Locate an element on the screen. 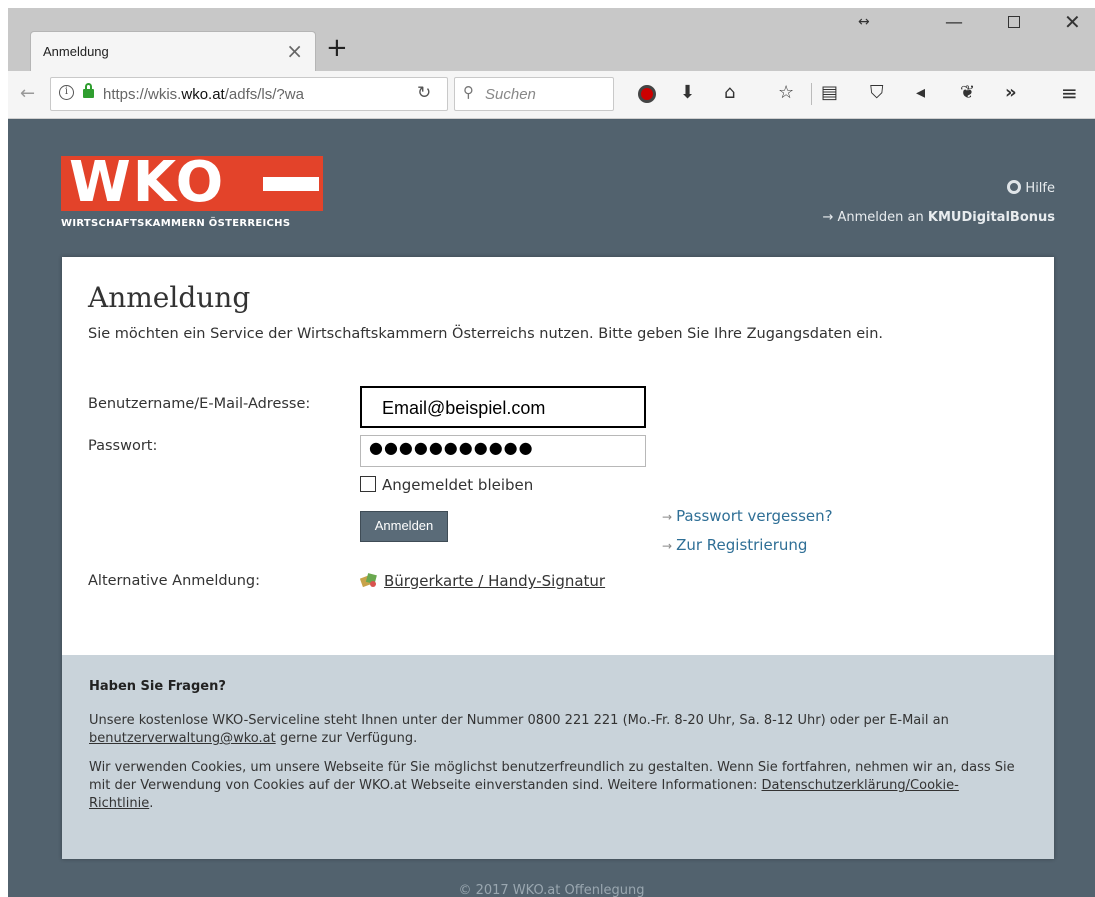 The height and width of the screenshot is (897, 1095). password-label: Passwort: is located at coordinates (123, 446).